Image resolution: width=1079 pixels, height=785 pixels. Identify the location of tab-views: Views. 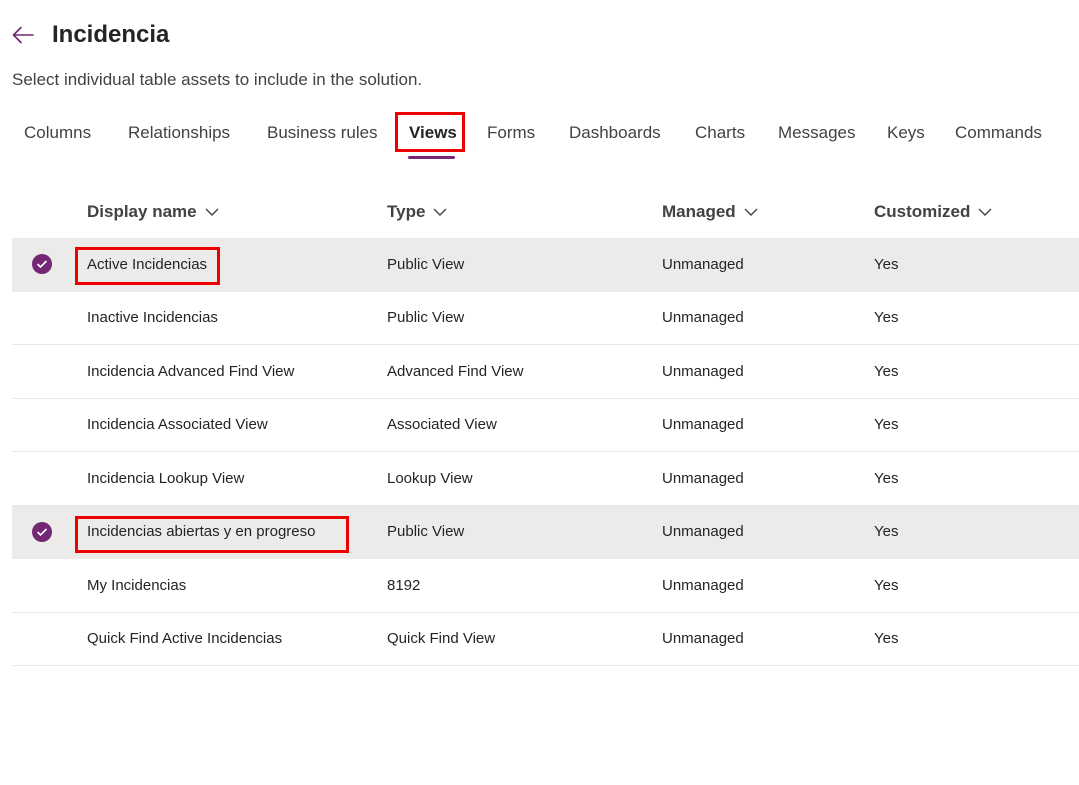
(433, 133).